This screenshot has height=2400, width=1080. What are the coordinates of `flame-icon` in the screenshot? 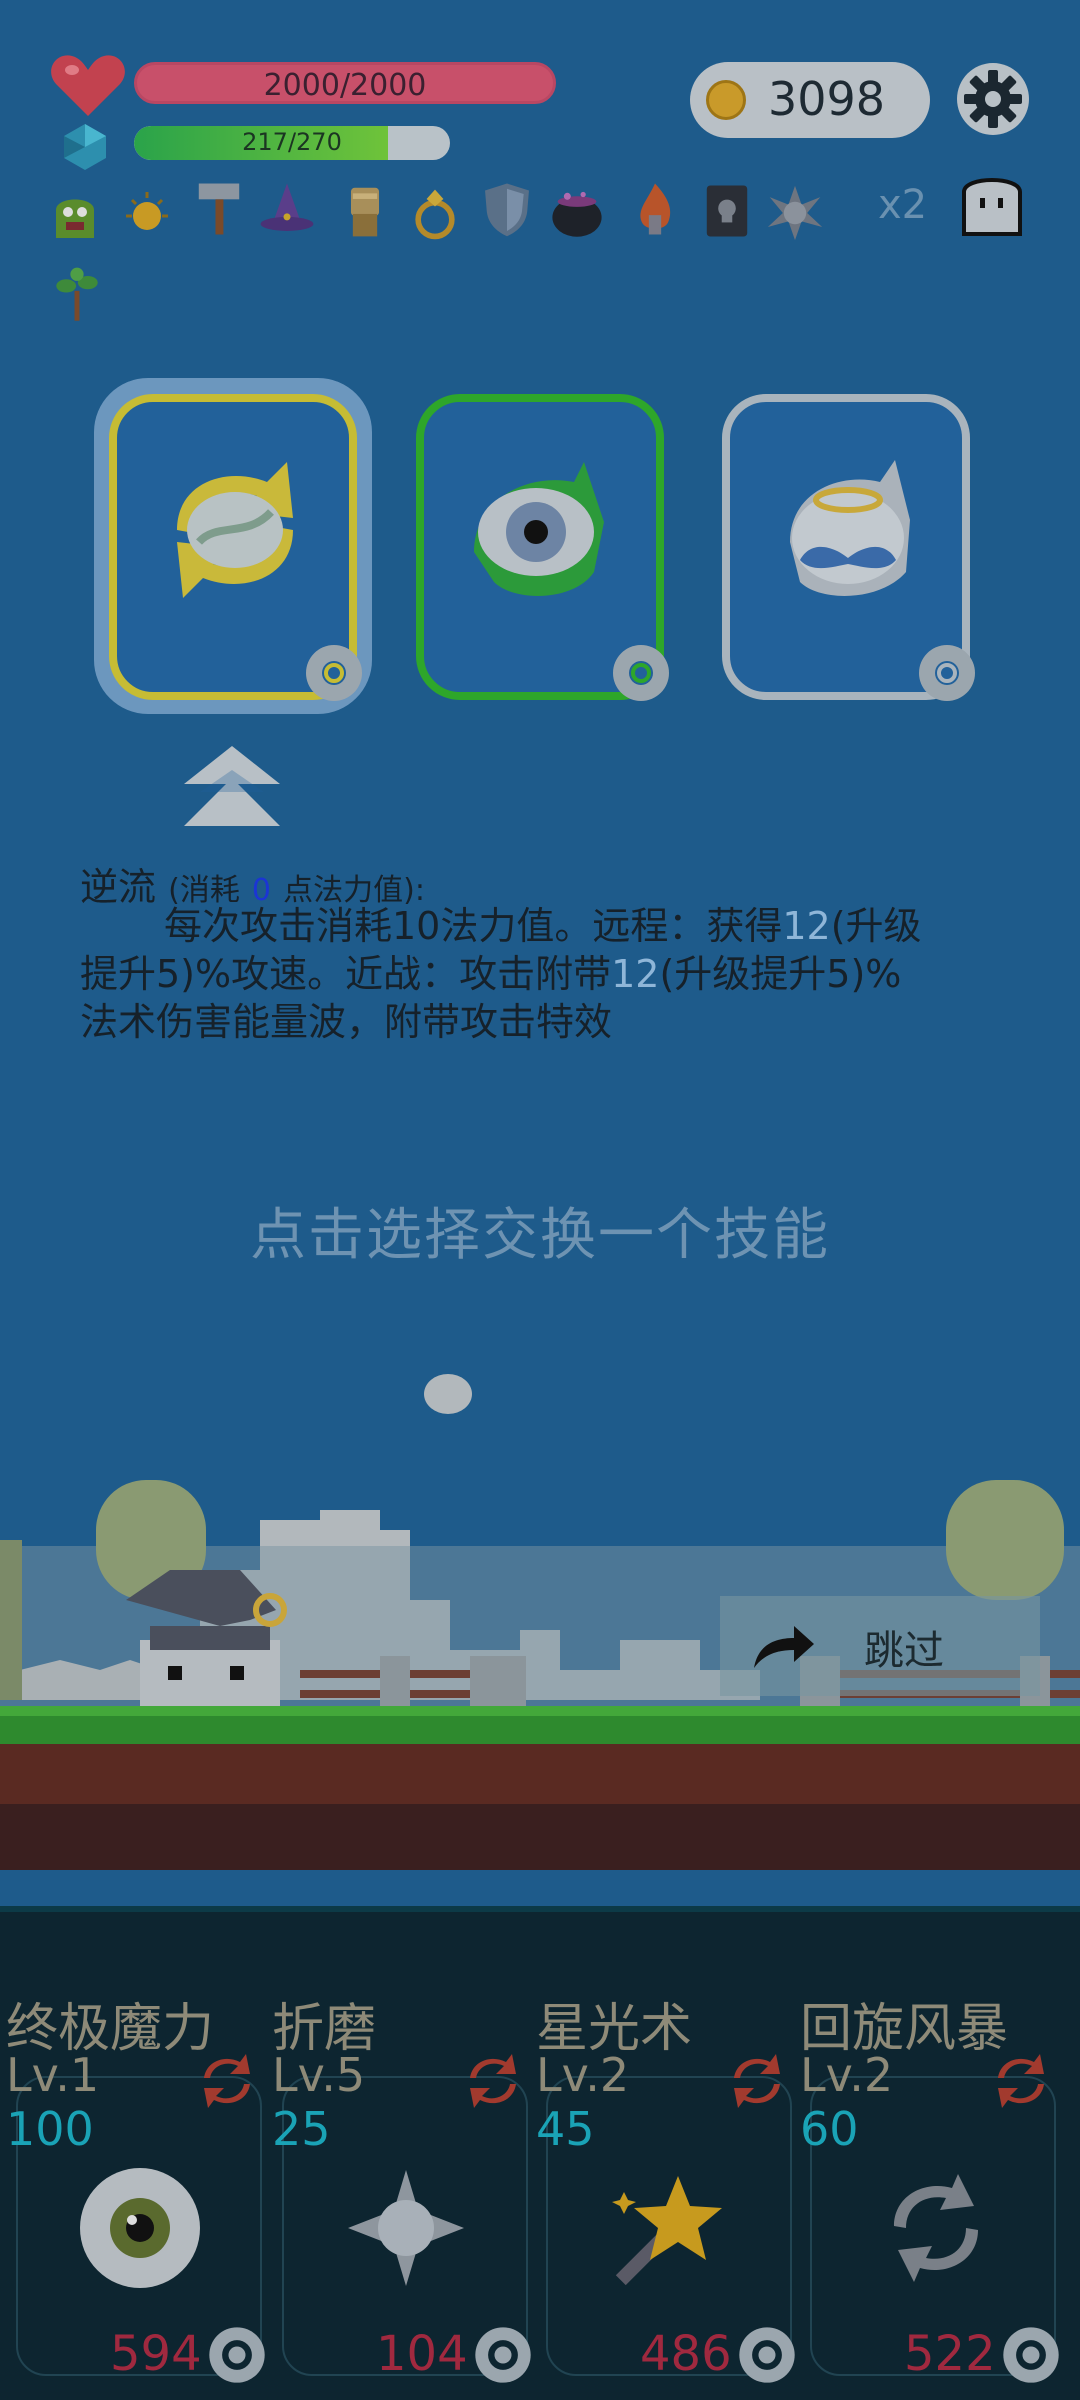 It's located at (655, 209).